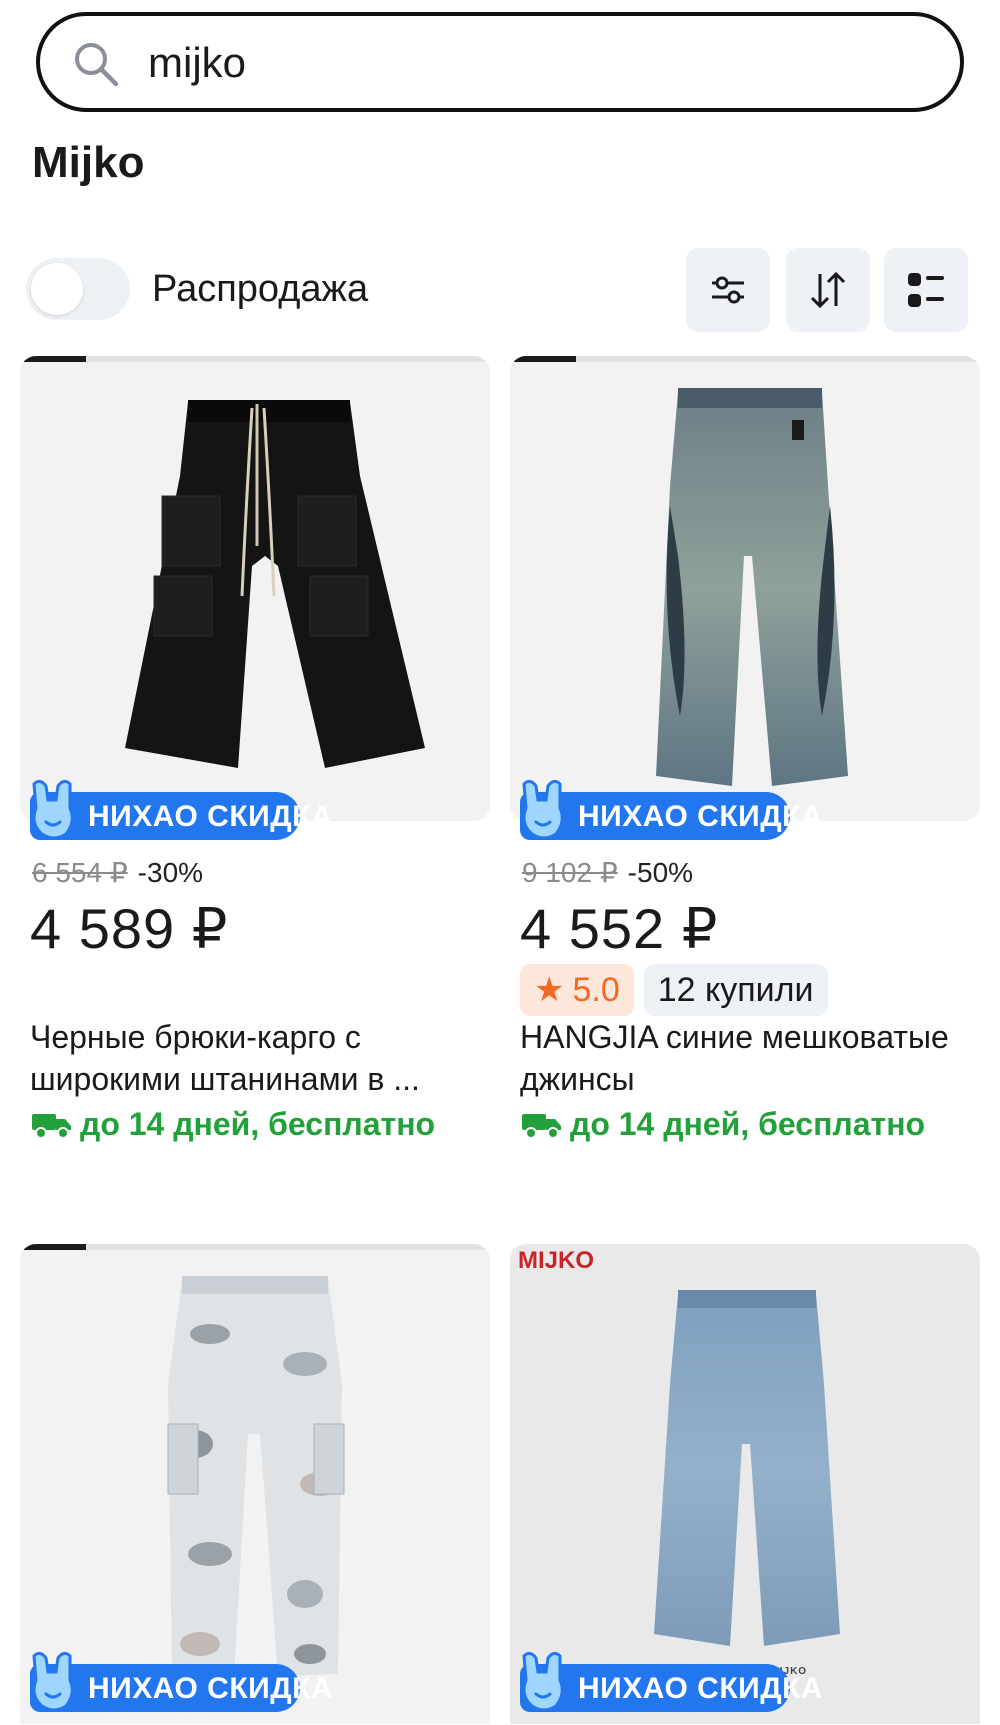 The height and width of the screenshot is (1725, 1000). I want to click on product-image: MIJKO DESIGNED BY MIJKO, so click(745, 1484).